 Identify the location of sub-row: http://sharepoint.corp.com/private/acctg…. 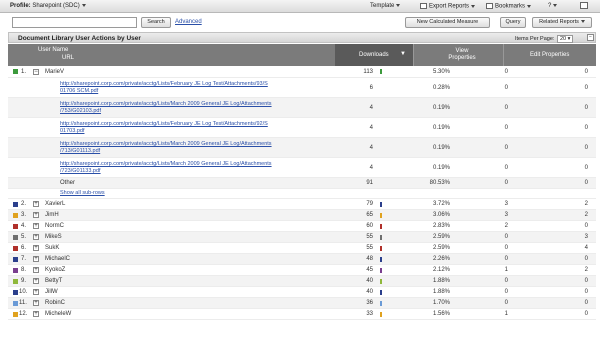
(302, 128).